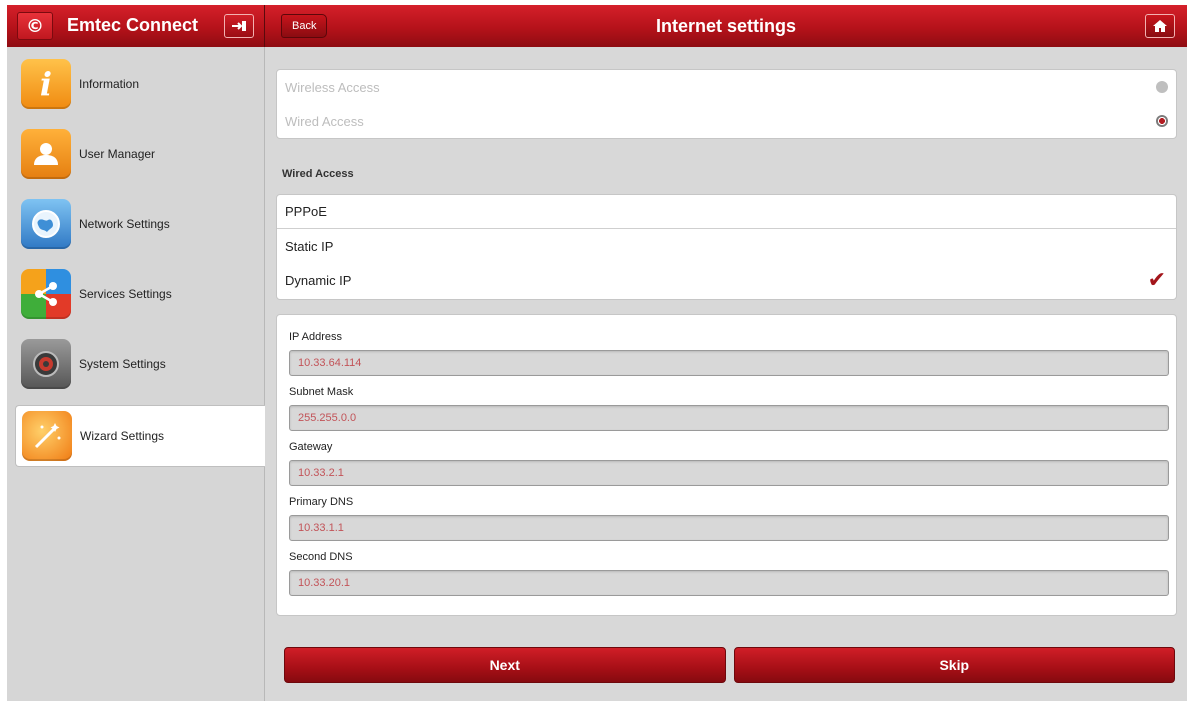  What do you see at coordinates (35, 26) in the screenshot?
I see `emtec-logo-icon: ©` at bounding box center [35, 26].